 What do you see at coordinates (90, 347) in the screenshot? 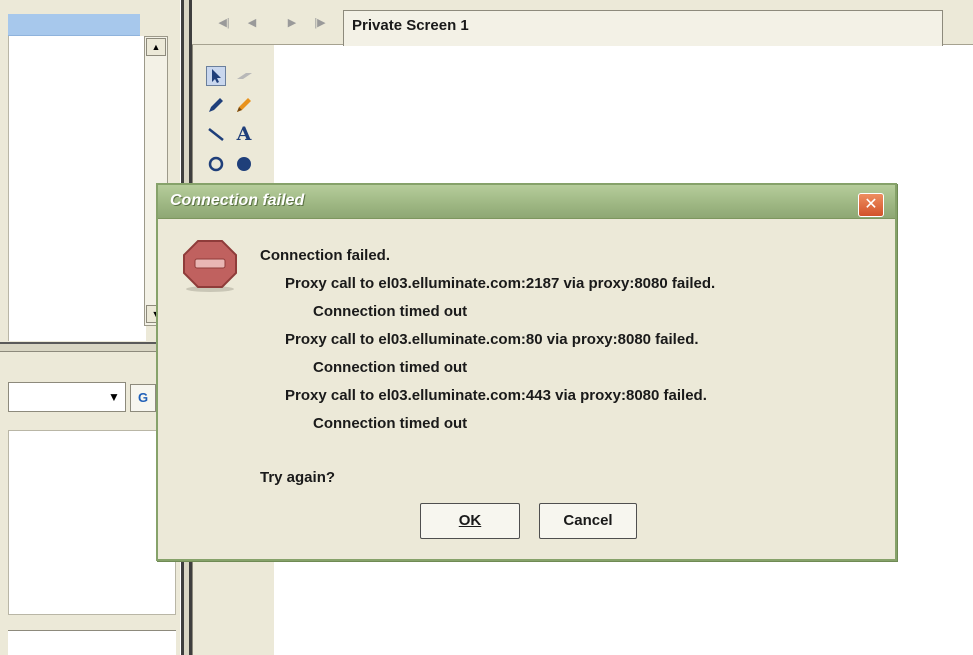
I see `panel-divider` at bounding box center [90, 347].